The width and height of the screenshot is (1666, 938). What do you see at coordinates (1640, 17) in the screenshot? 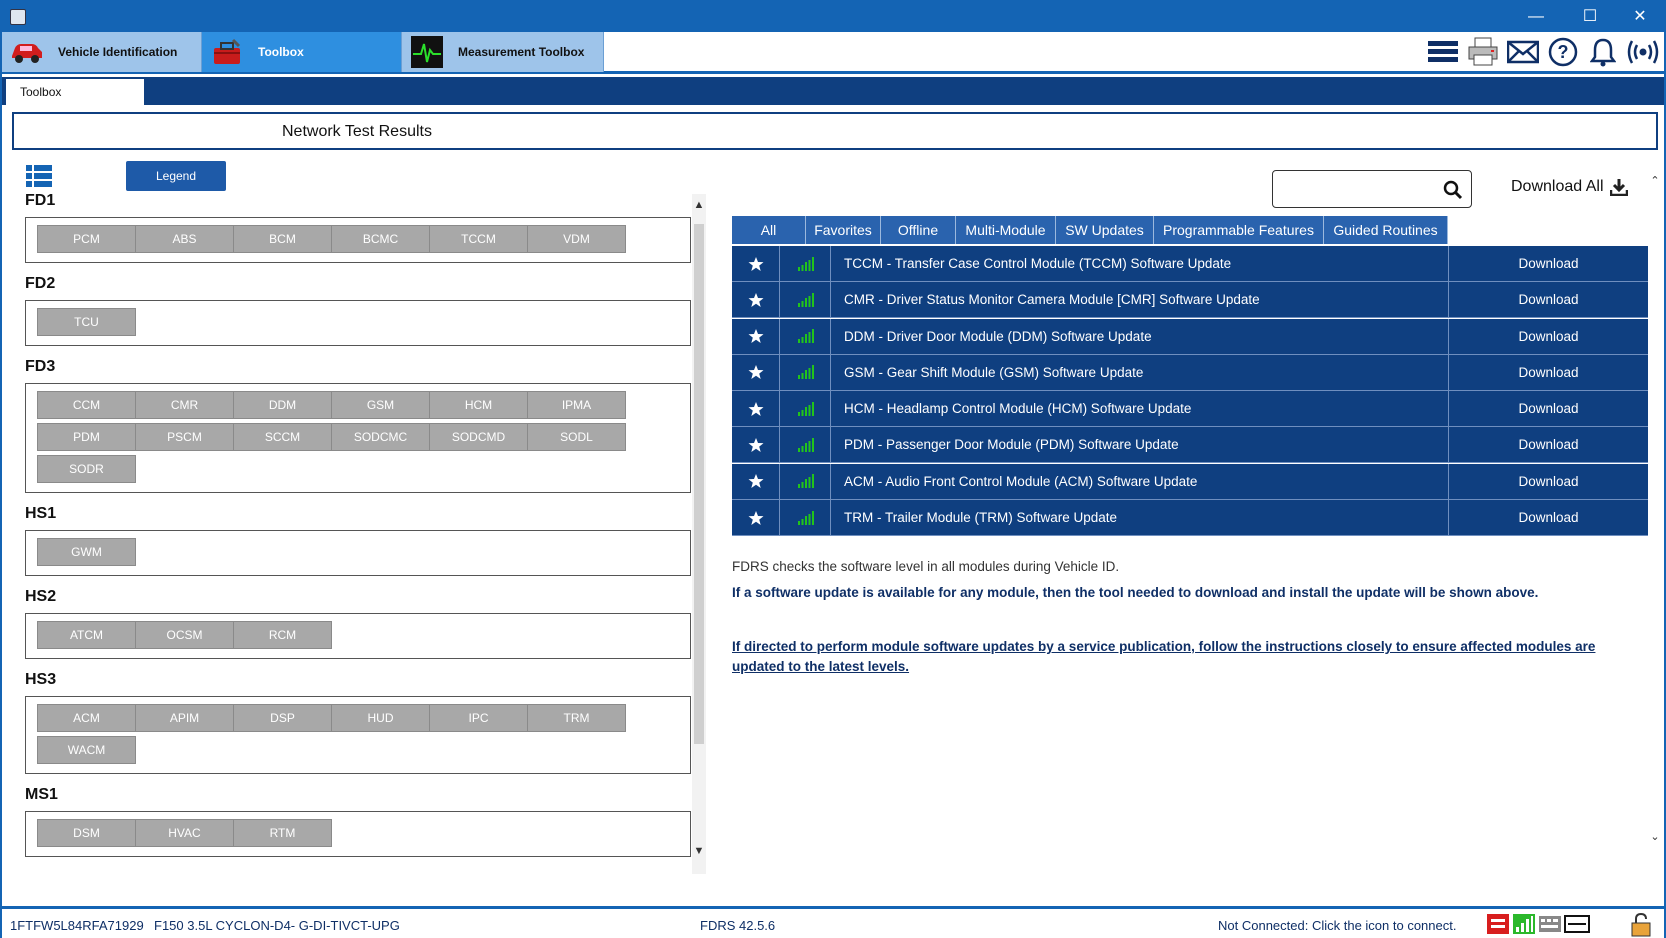
I see `close-button: ✕` at bounding box center [1640, 17].